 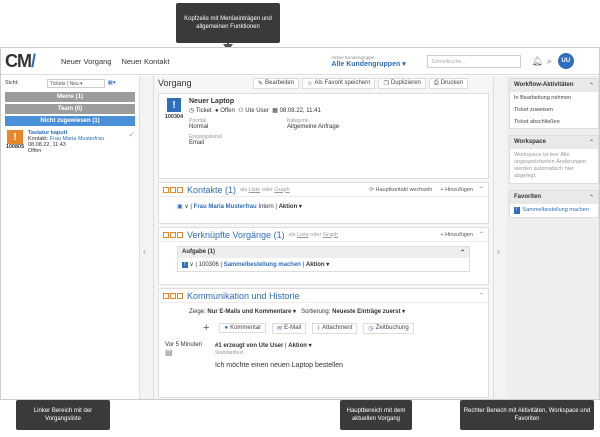 I want to click on group-team-button: Team (0), so click(x=70, y=109).